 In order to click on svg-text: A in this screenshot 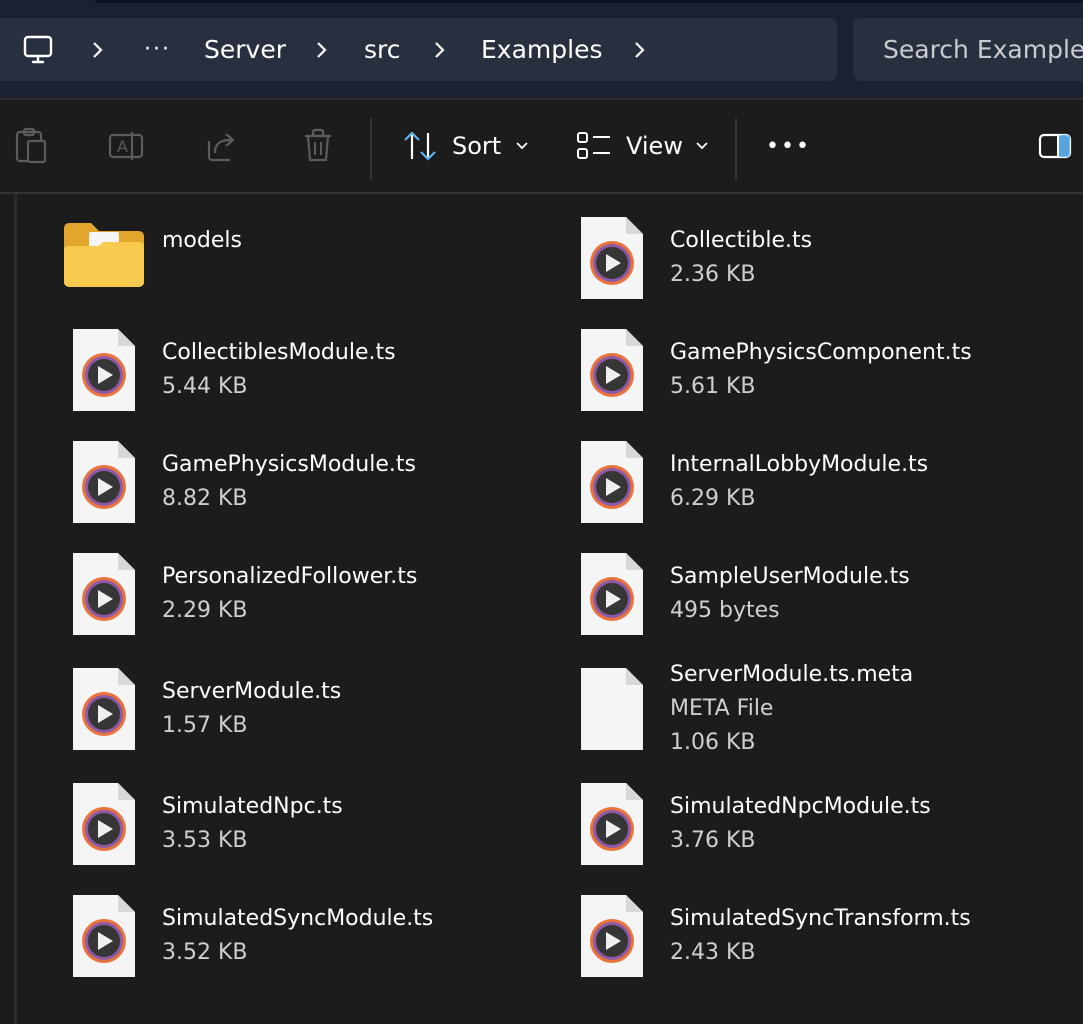, I will do `click(122, 146)`.